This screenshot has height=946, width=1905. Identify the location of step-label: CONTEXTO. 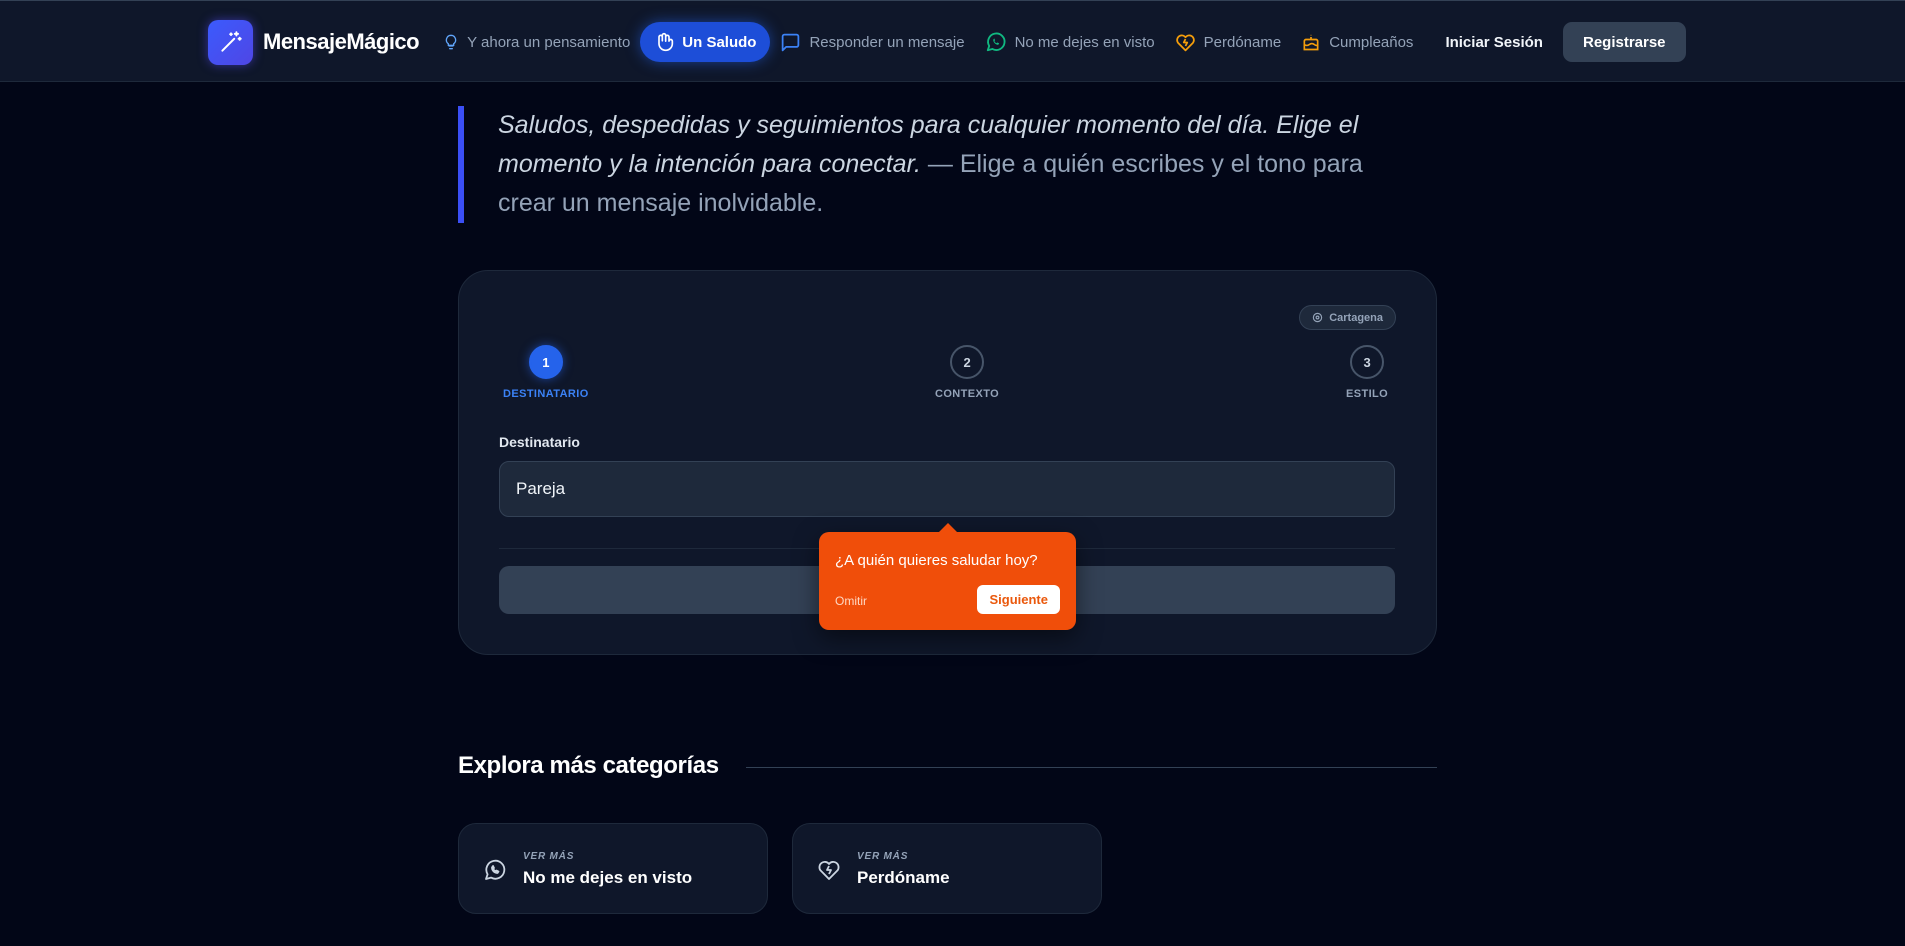
(967, 394).